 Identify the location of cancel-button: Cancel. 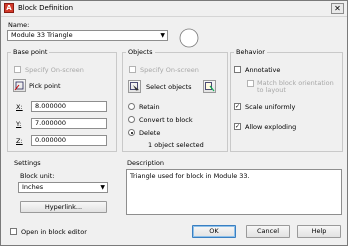
(268, 231).